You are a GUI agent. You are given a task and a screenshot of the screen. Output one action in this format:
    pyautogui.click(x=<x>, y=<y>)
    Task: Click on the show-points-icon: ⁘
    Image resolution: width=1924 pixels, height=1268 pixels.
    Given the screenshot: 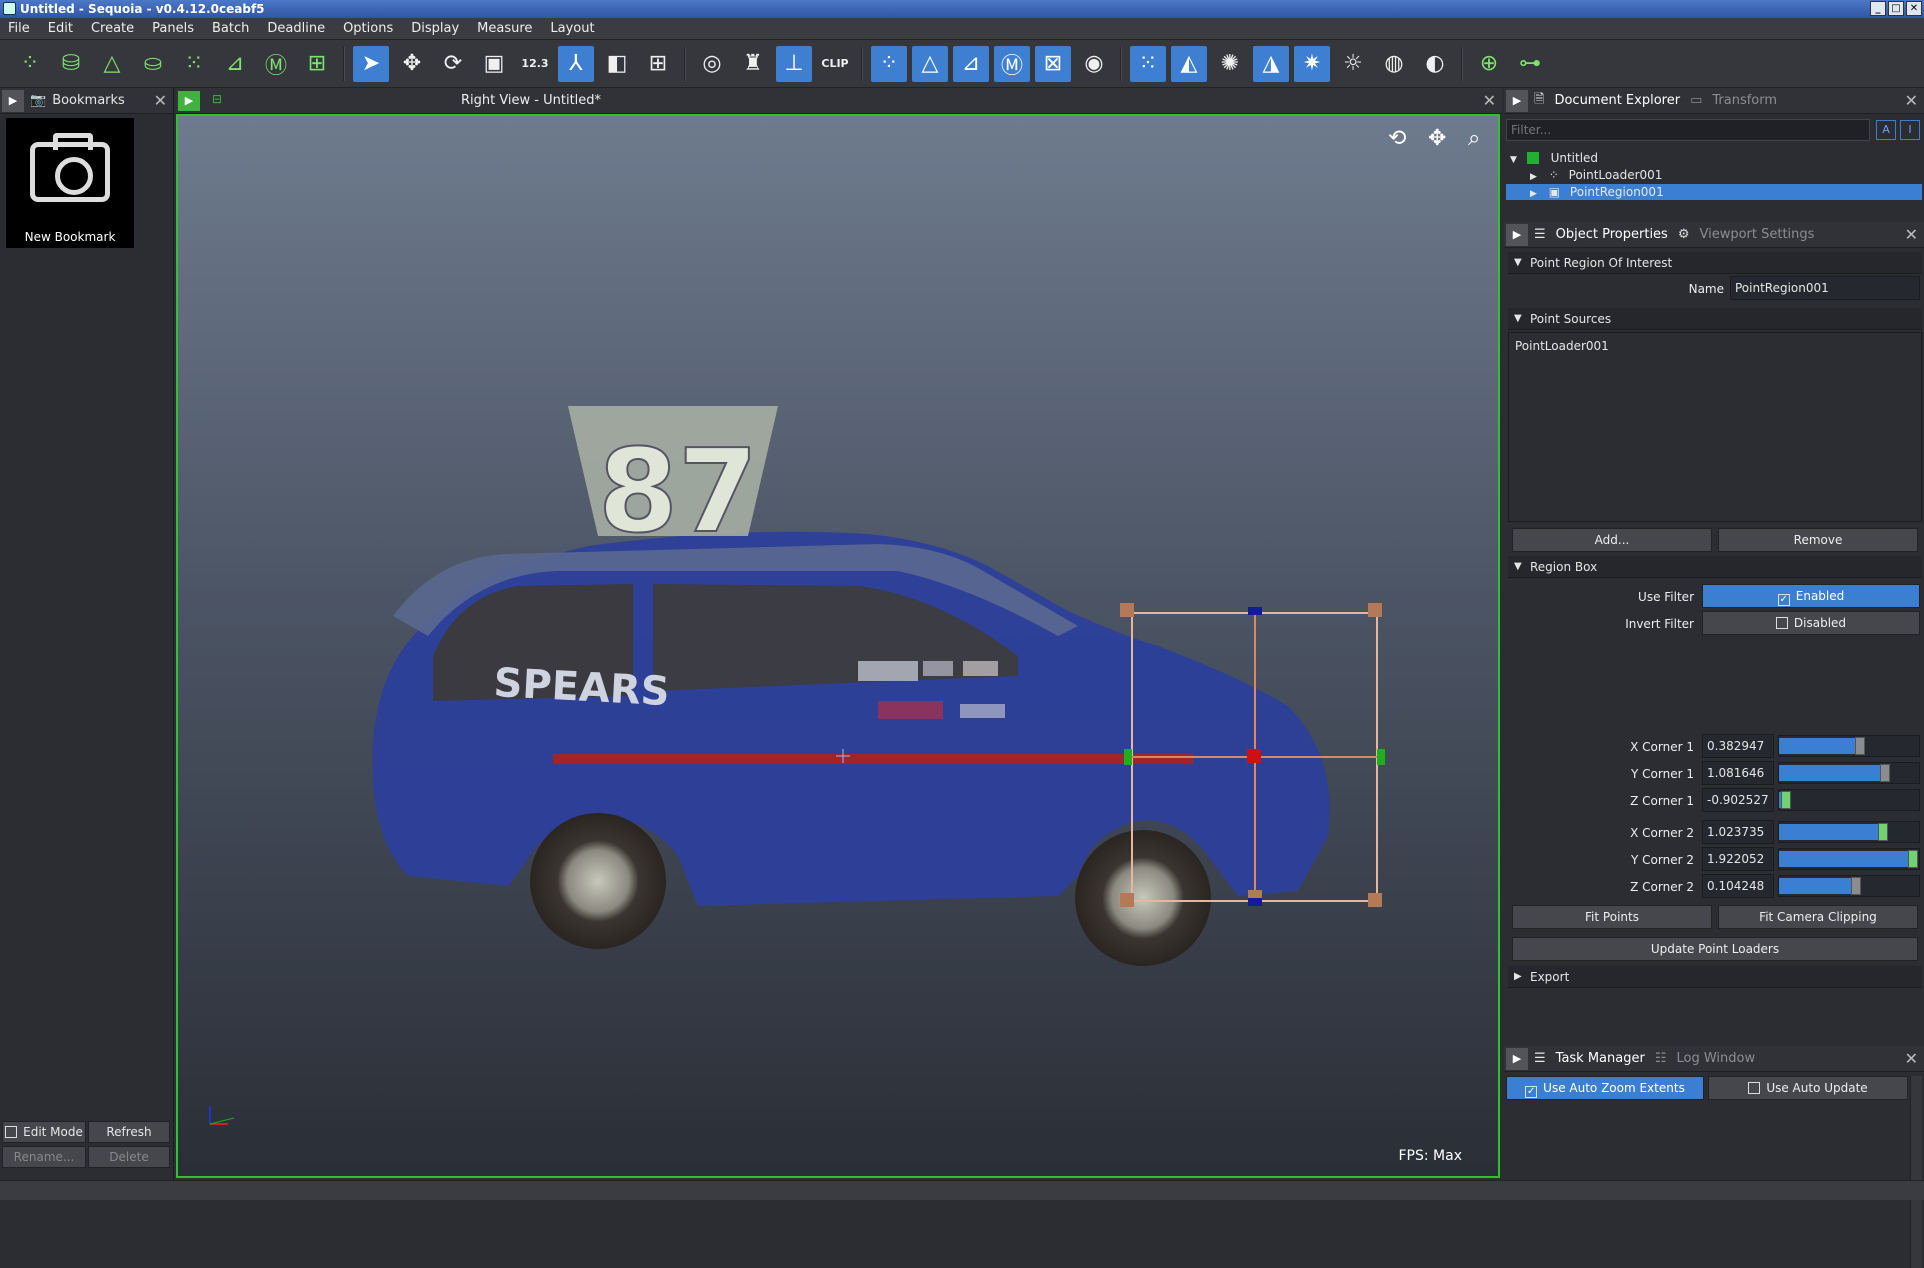 What is the action you would take?
    pyautogui.click(x=889, y=63)
    